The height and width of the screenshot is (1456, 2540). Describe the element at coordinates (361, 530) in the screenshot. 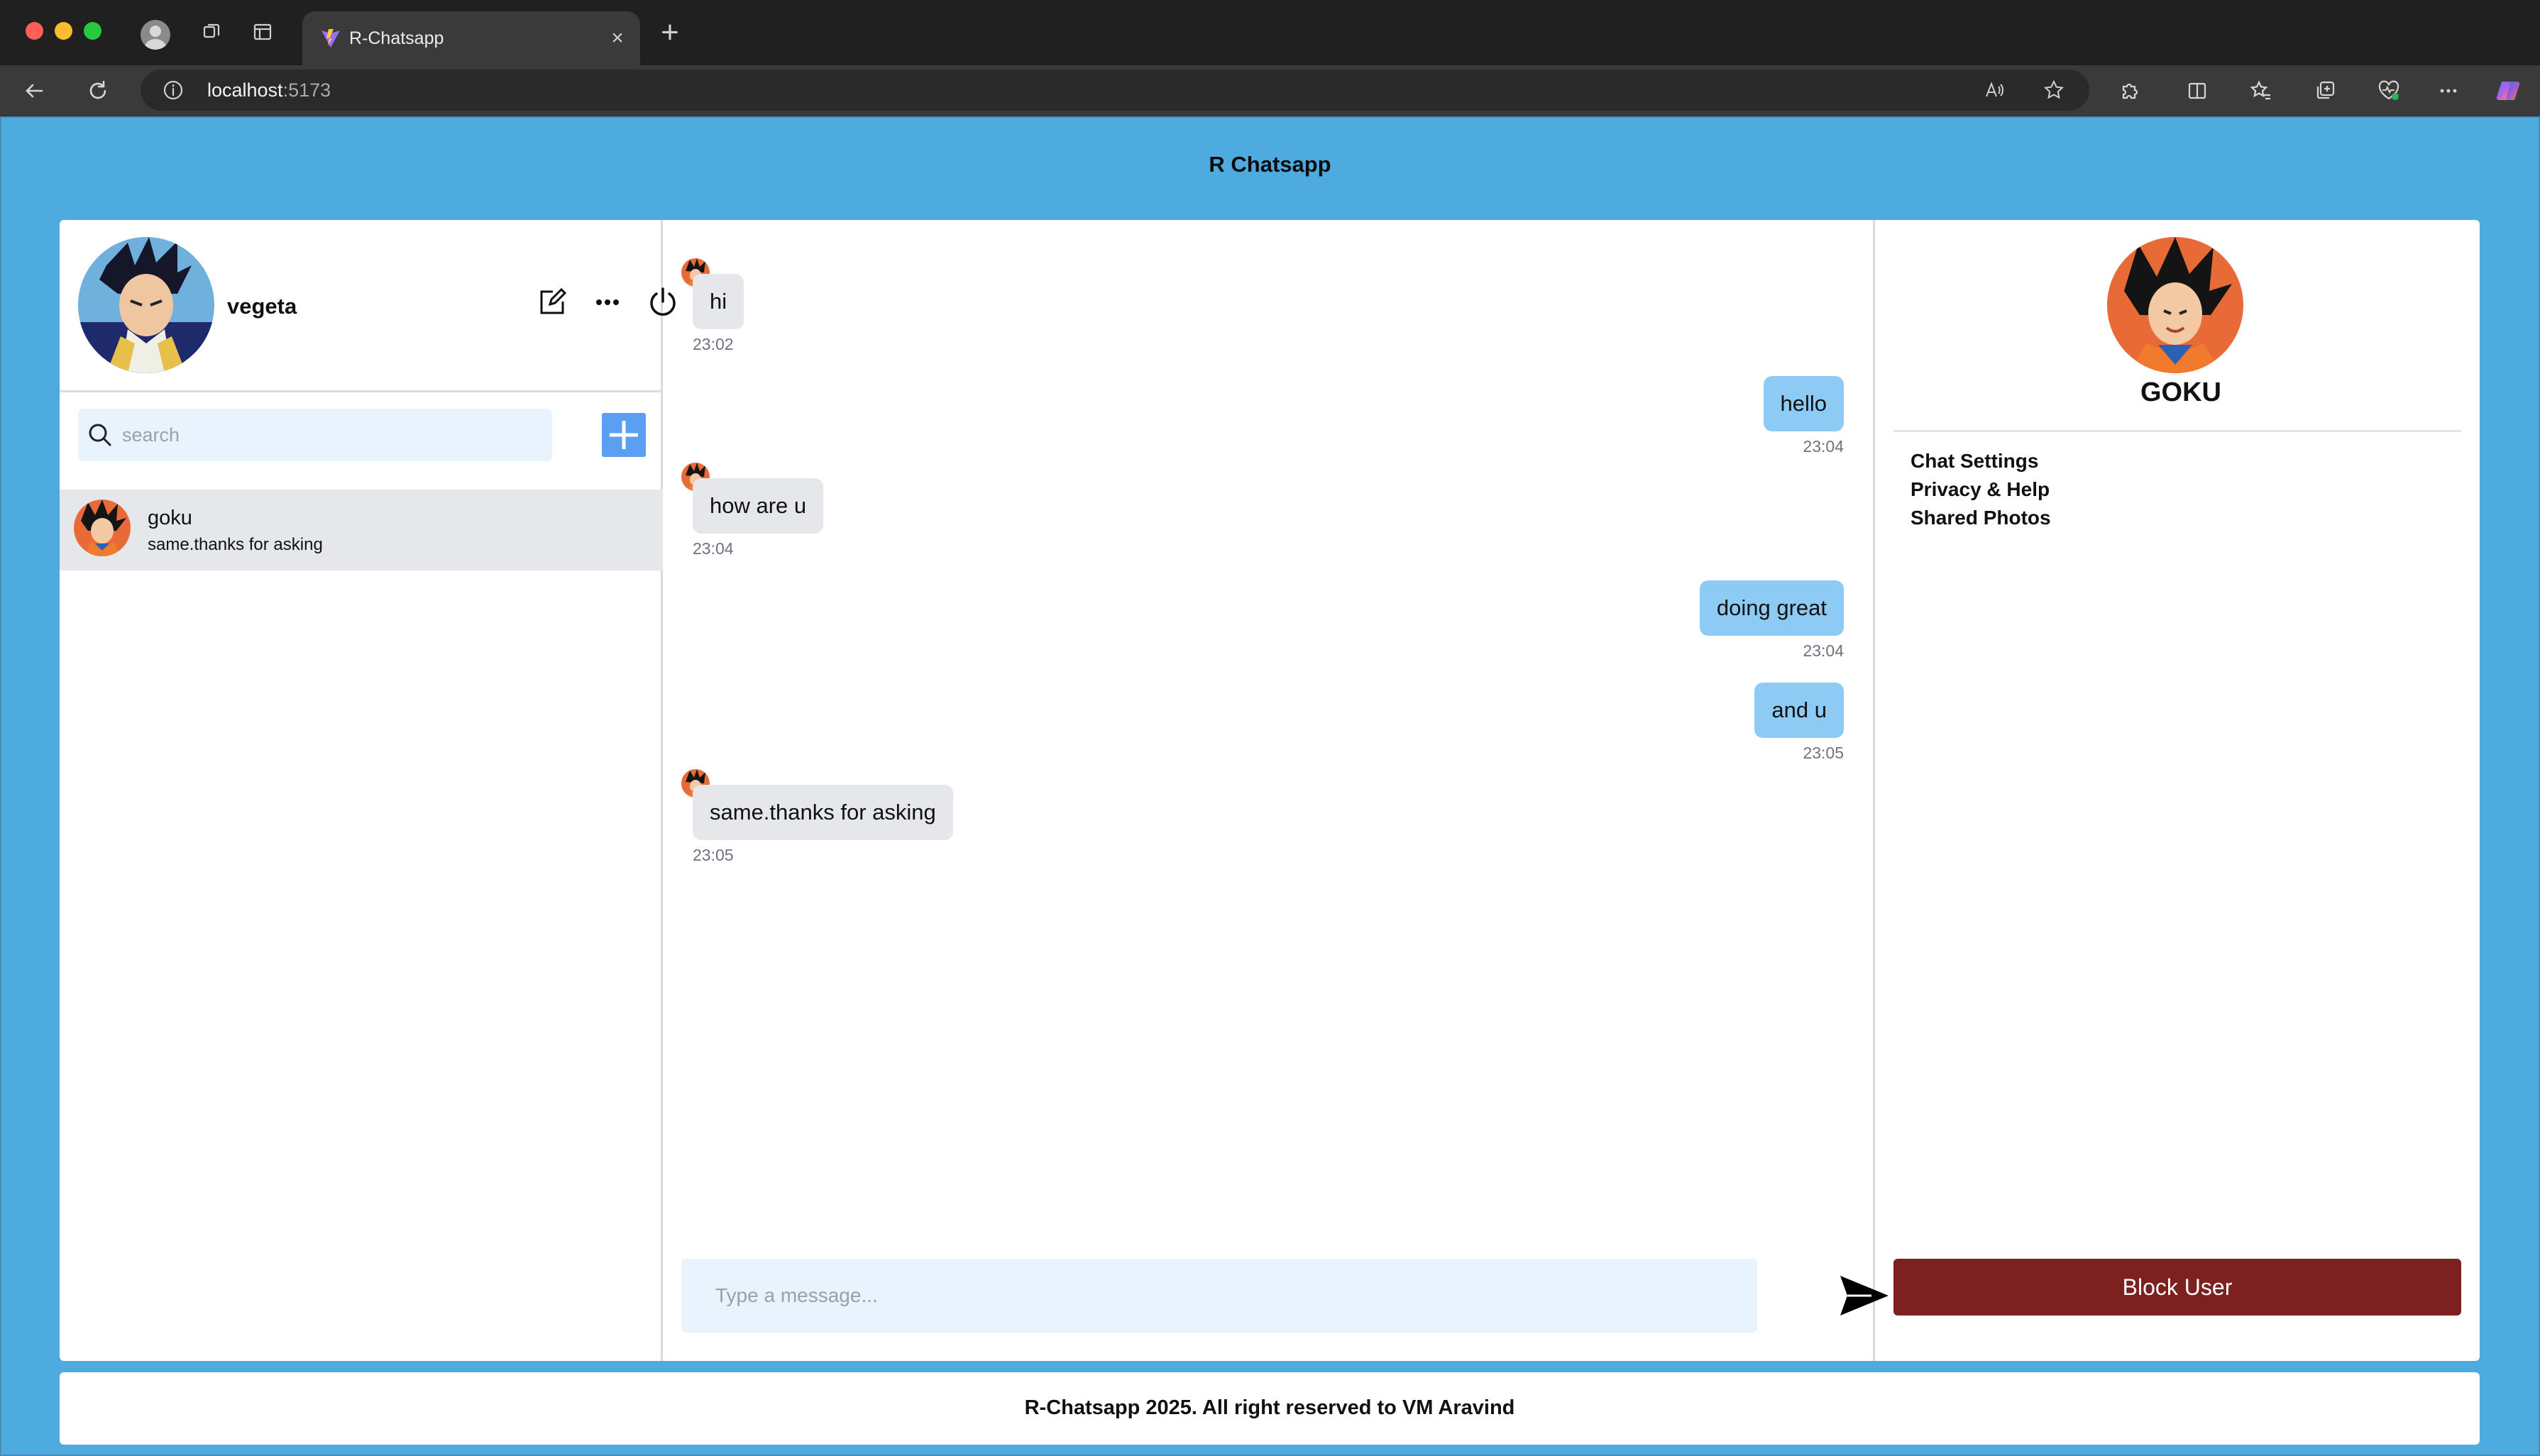

I see `conversation-item-goku: goku same.thanks for asking` at that location.